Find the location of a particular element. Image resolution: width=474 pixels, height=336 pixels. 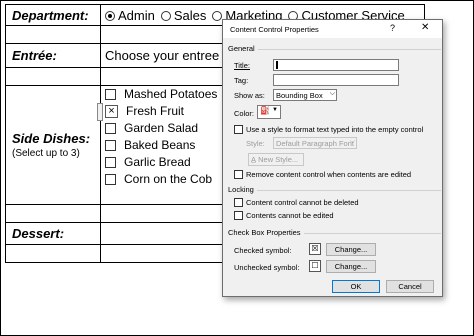

item-label: Garden Salad is located at coordinates (161, 128).